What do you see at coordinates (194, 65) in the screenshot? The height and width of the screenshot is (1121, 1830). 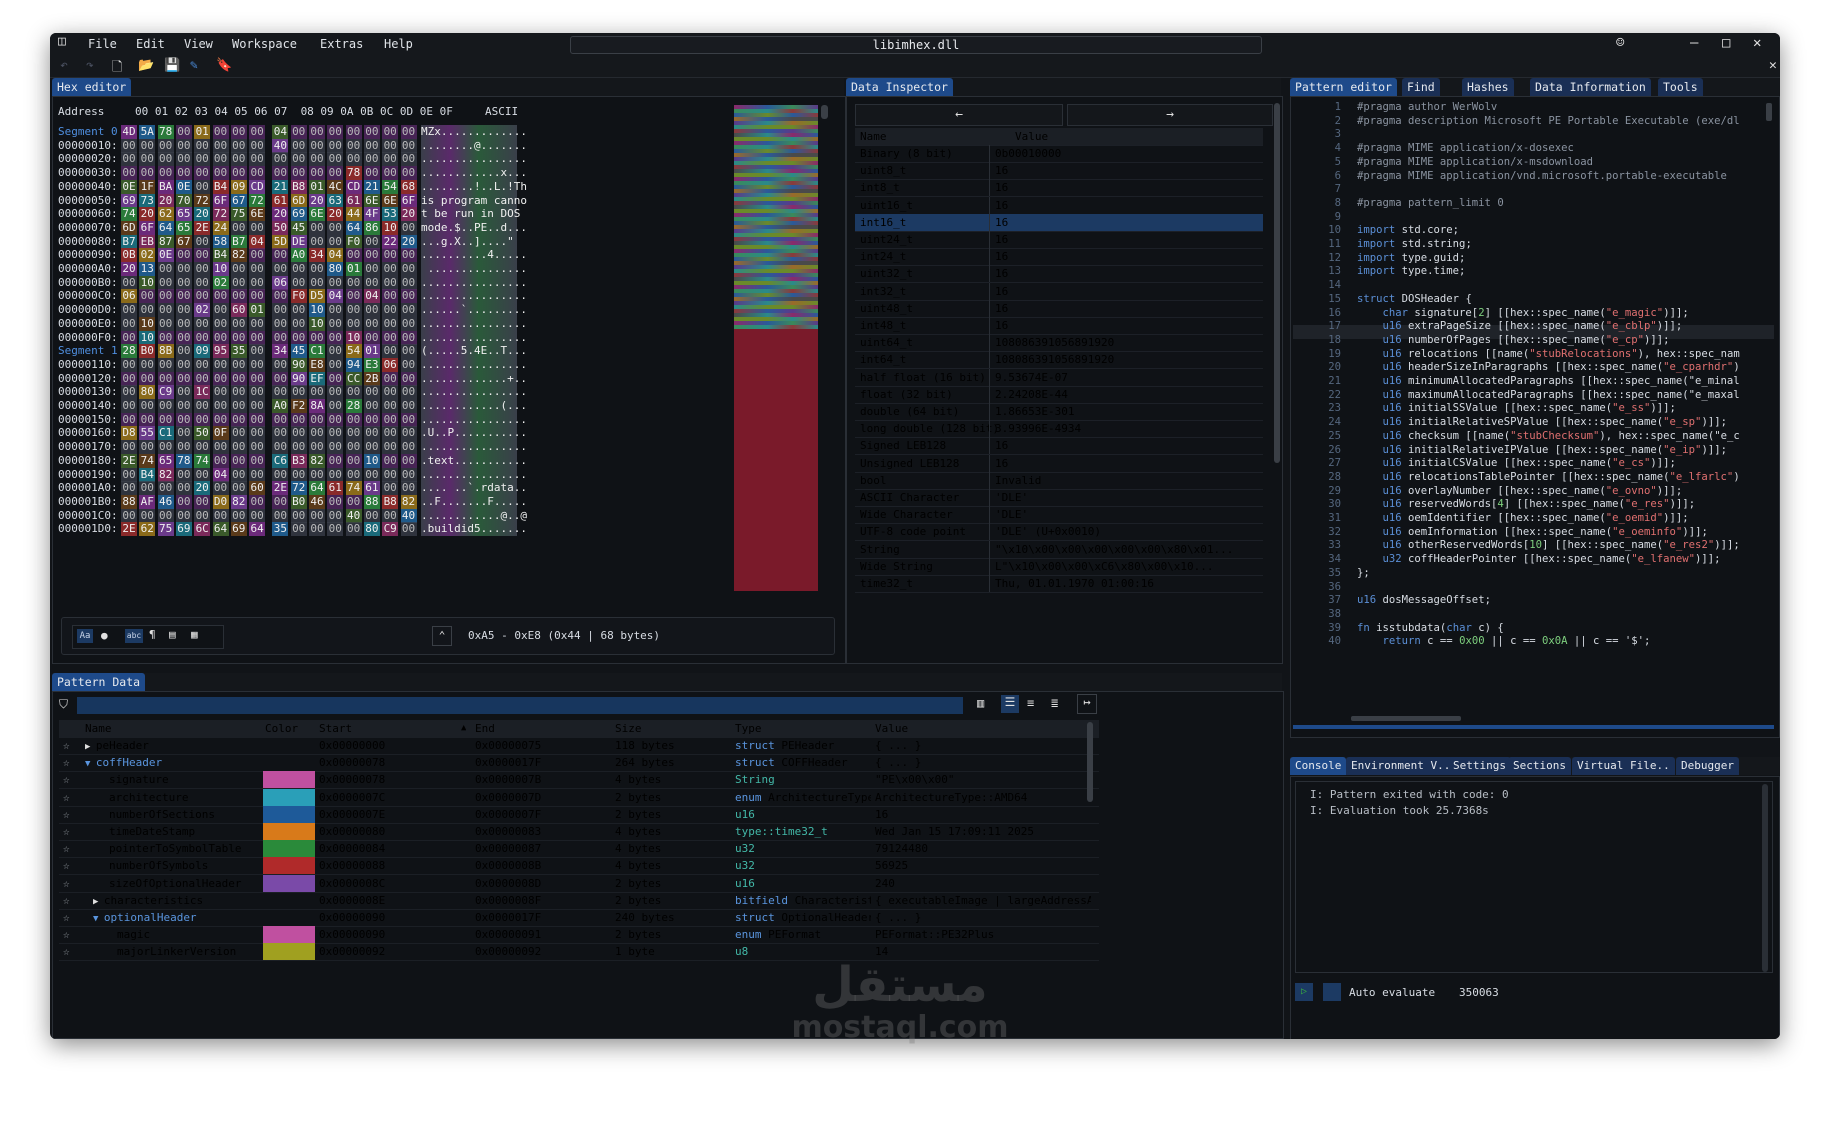 I see `save-as-icon: ✎` at bounding box center [194, 65].